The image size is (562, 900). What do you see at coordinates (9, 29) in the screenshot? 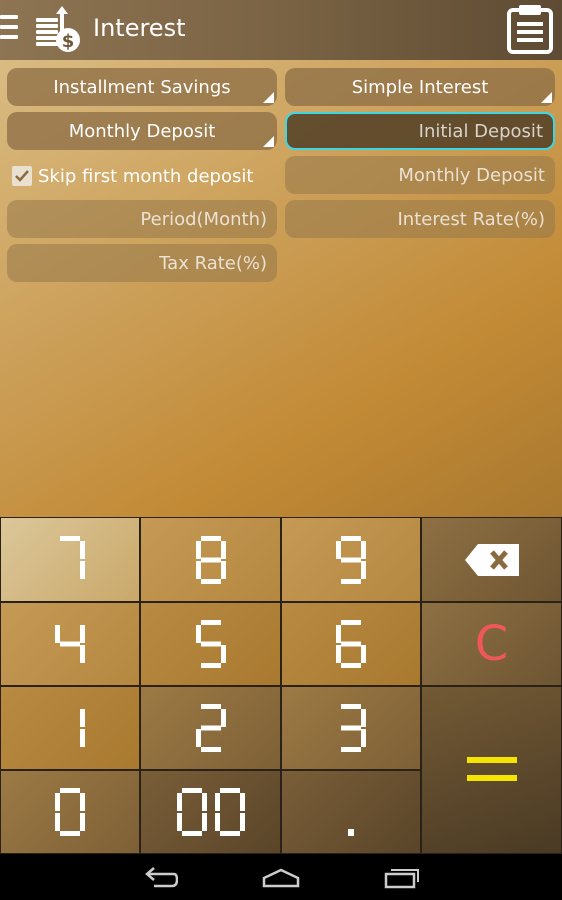
I see `hamburger-menu-icon` at bounding box center [9, 29].